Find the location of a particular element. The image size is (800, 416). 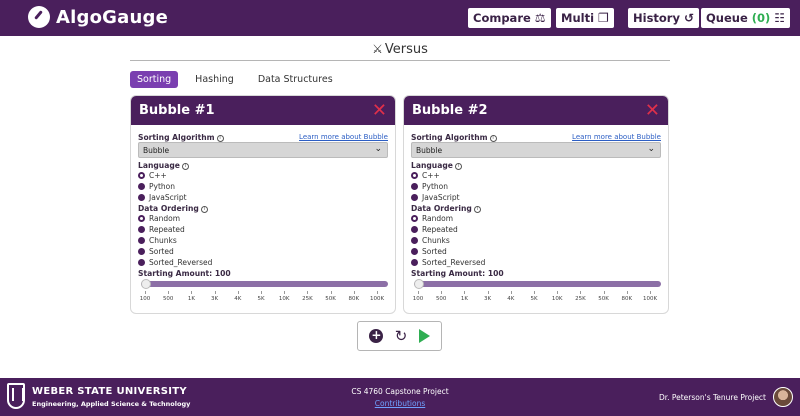

copy-icon: ❐ is located at coordinates (603, 18).